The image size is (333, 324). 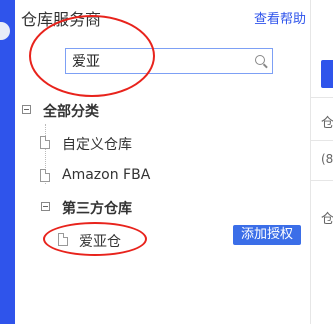 I want to click on sidebar-collapse-handle, so click(x=5, y=31).